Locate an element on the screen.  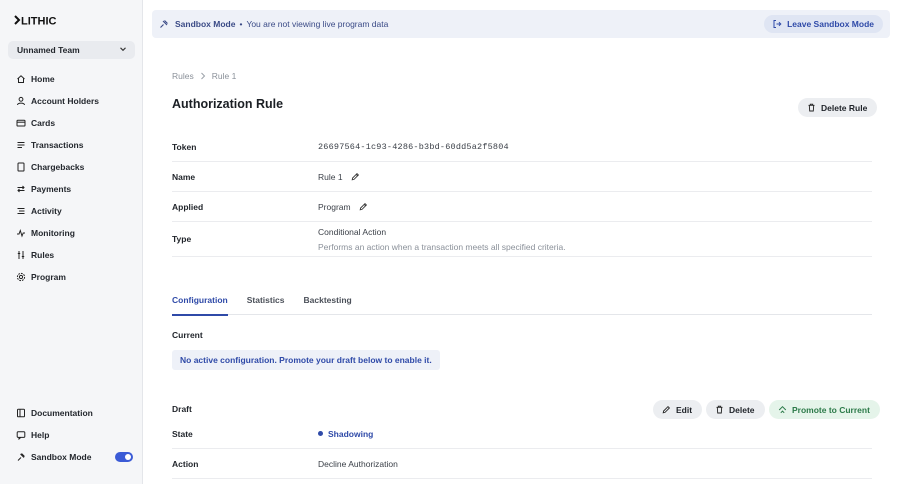
leave-sandbox-button: Leave Sandbox Mode is located at coordinates (823, 24).